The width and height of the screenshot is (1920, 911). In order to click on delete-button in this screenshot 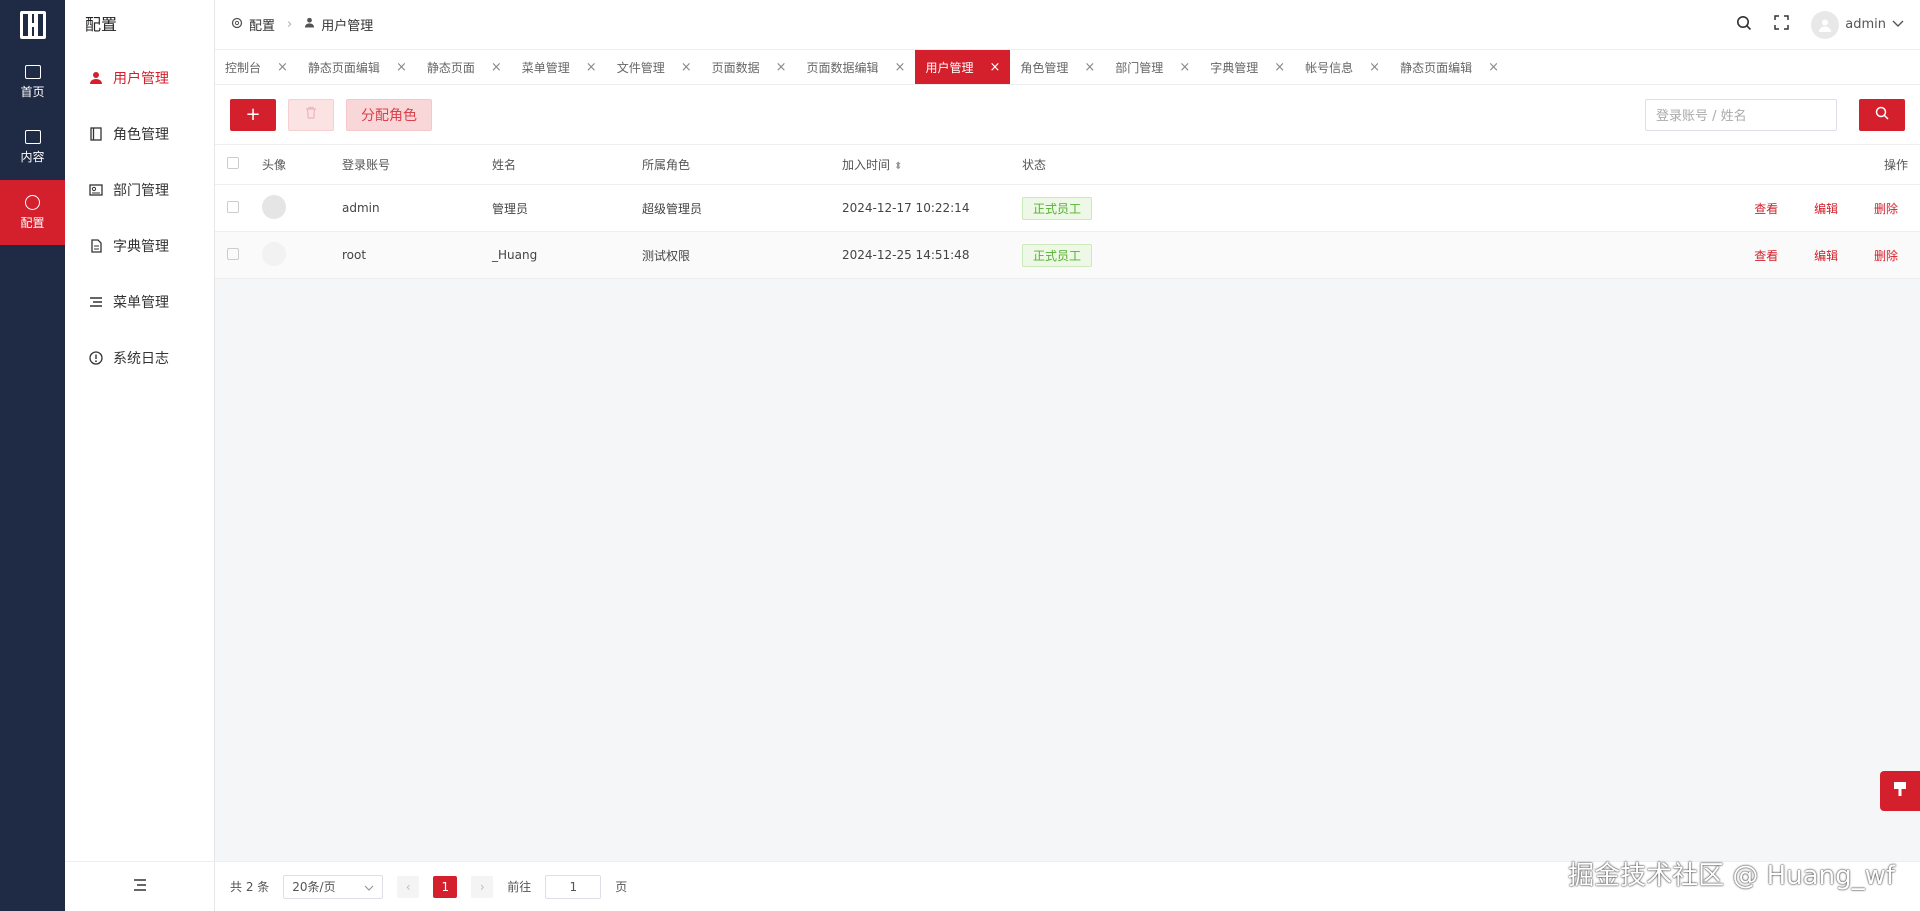, I will do `click(311, 114)`.